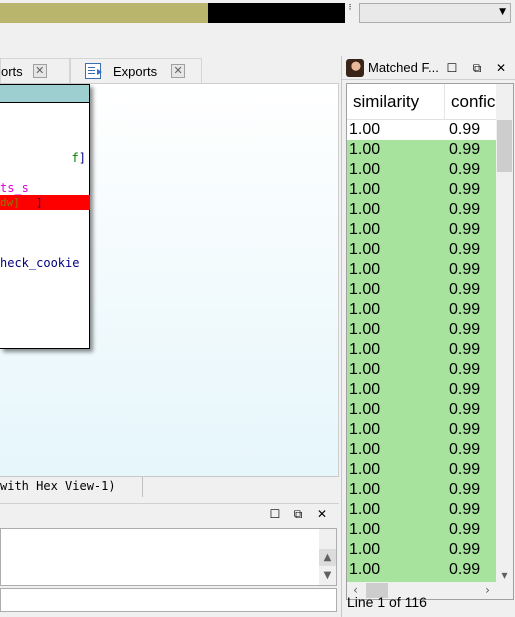 This screenshot has width=515, height=617. I want to click on graph-status-text: with Hex View-1), so click(58, 486).